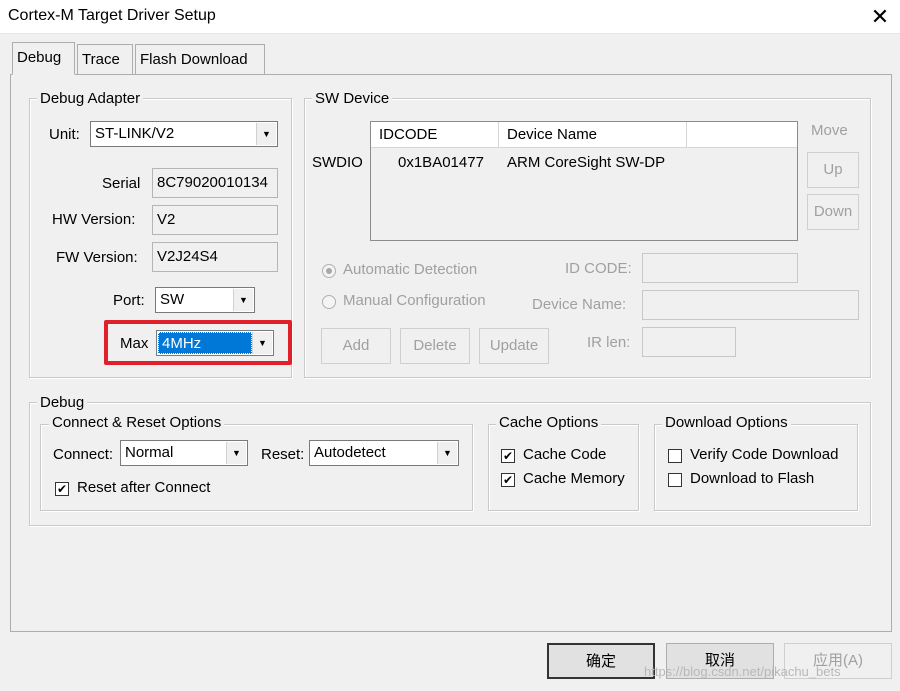 The width and height of the screenshot is (900, 691). What do you see at coordinates (137, 422) in the screenshot?
I see `connect-reset-title: Connect & Reset Options` at bounding box center [137, 422].